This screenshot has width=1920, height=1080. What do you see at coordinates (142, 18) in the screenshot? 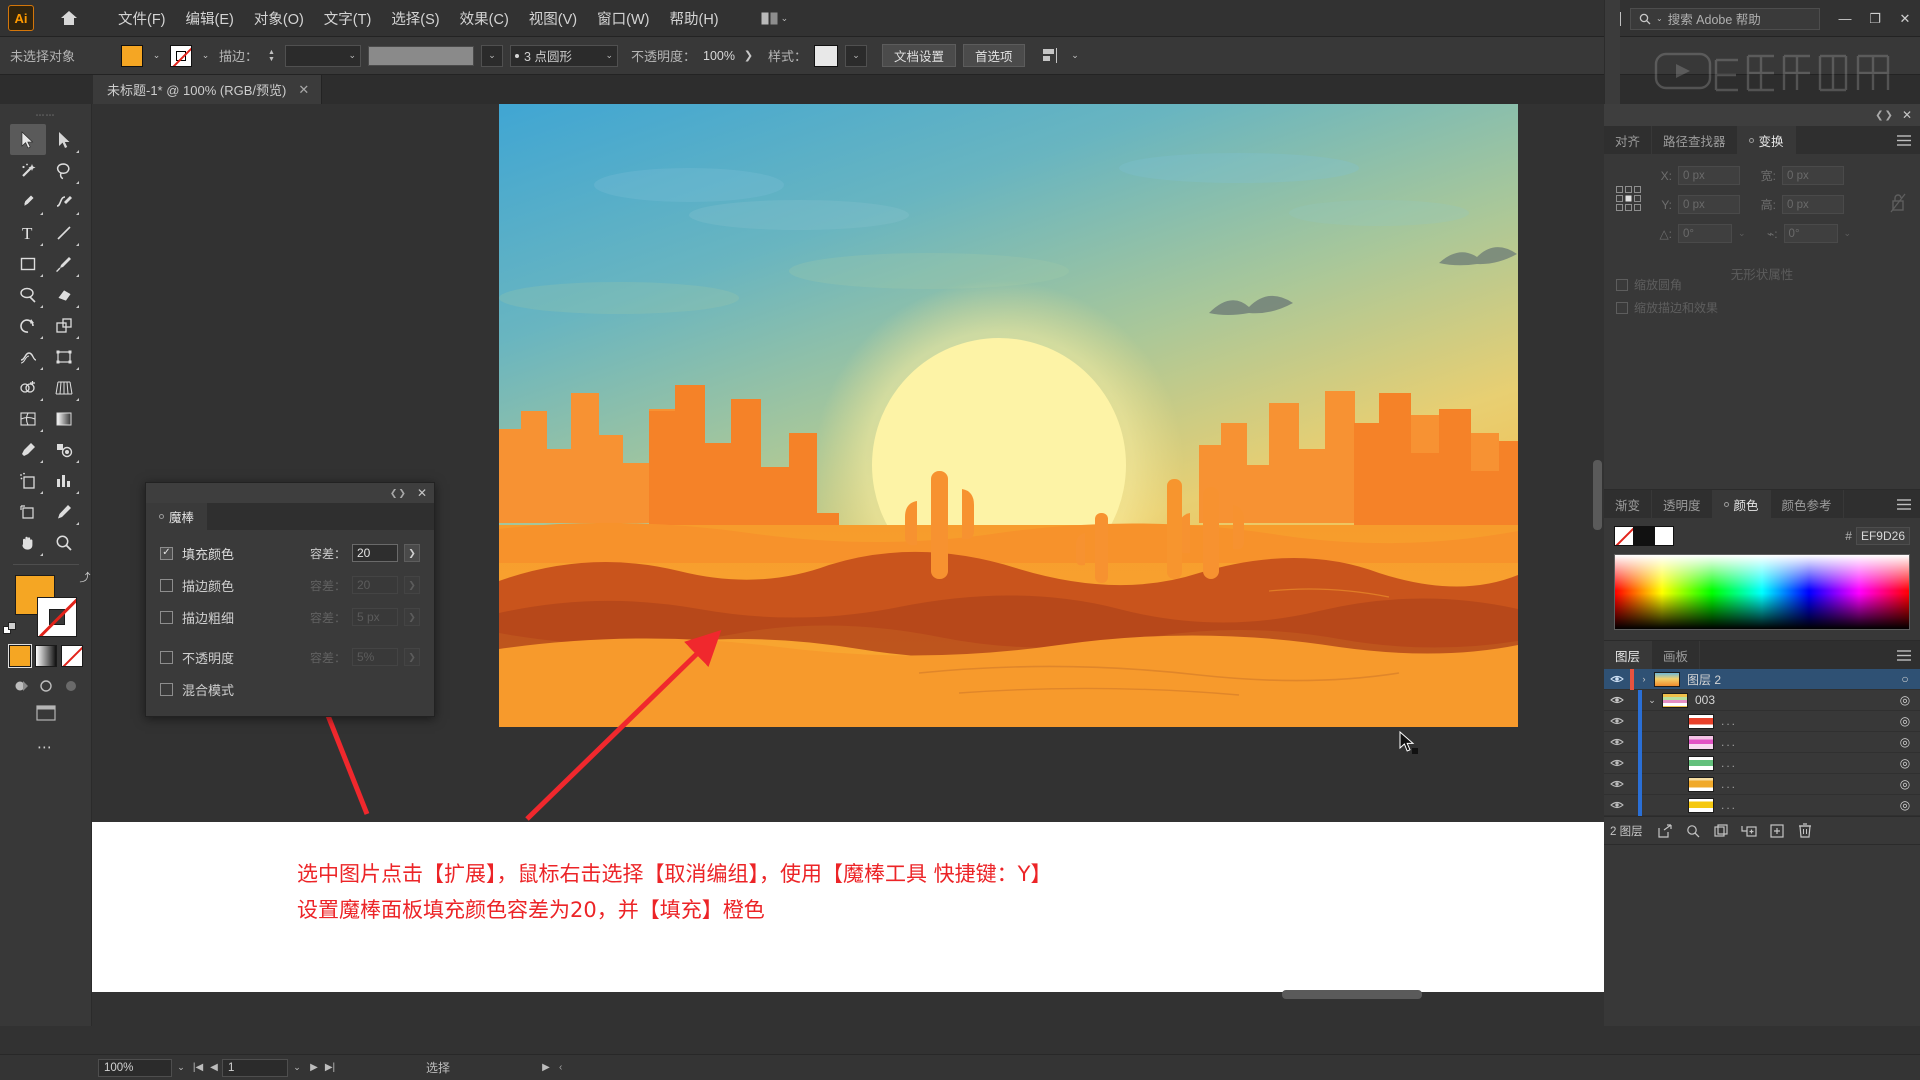
I see `menu-file: 文件(F)` at bounding box center [142, 18].